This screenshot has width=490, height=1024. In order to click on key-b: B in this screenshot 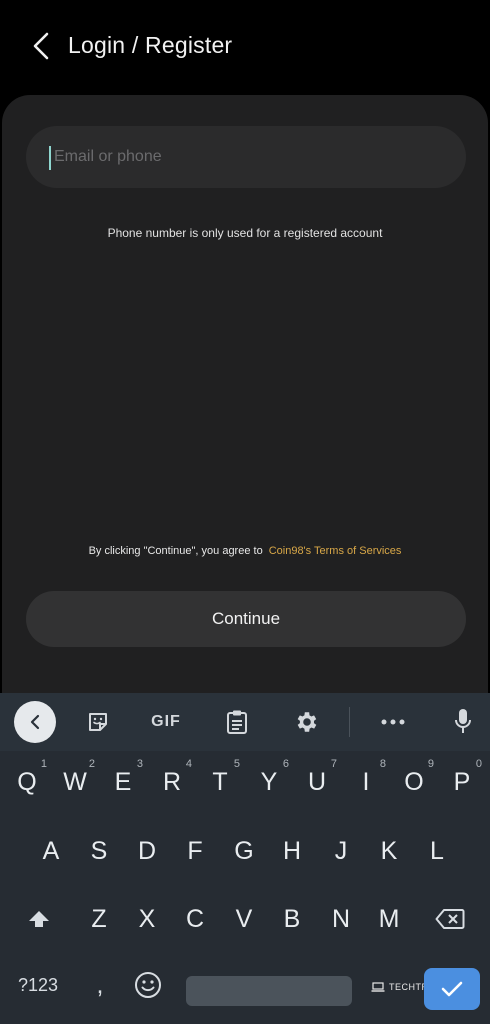, I will do `click(292, 919)`.